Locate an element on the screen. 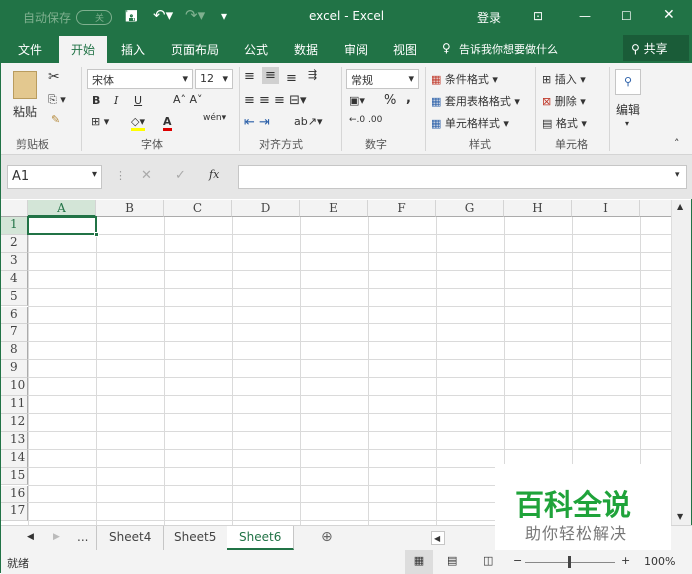 This screenshot has height=574, width=692. page-layout-view-icon: ▤ is located at coordinates (452, 560).